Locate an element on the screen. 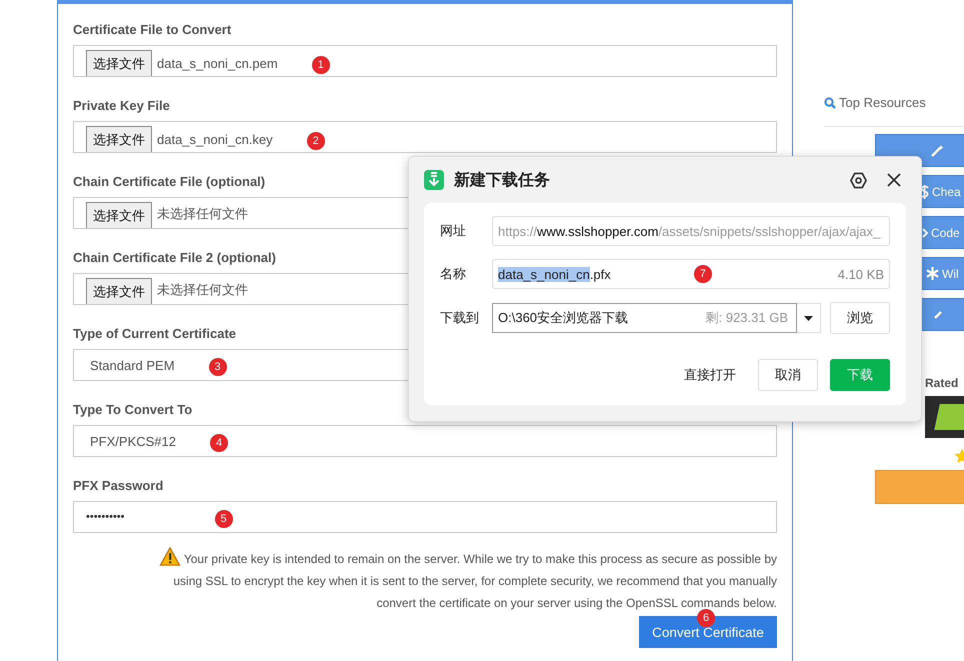  rated-label: Rated is located at coordinates (941, 383).